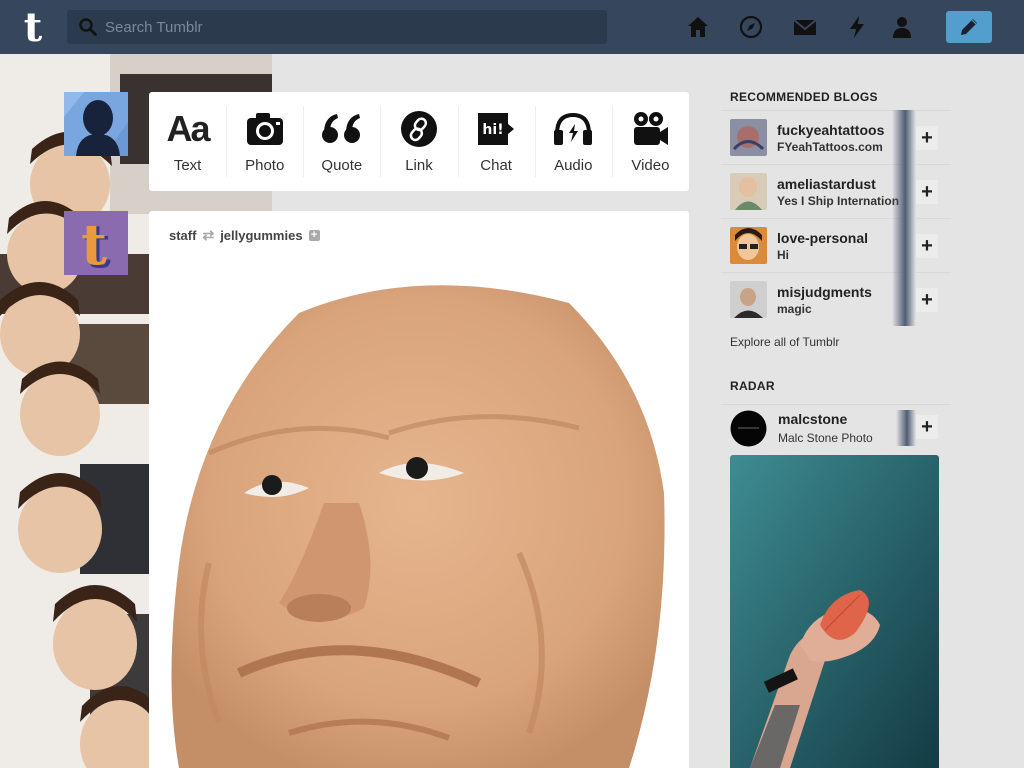 The image size is (1024, 768). I want to click on search-bar, so click(337, 27).